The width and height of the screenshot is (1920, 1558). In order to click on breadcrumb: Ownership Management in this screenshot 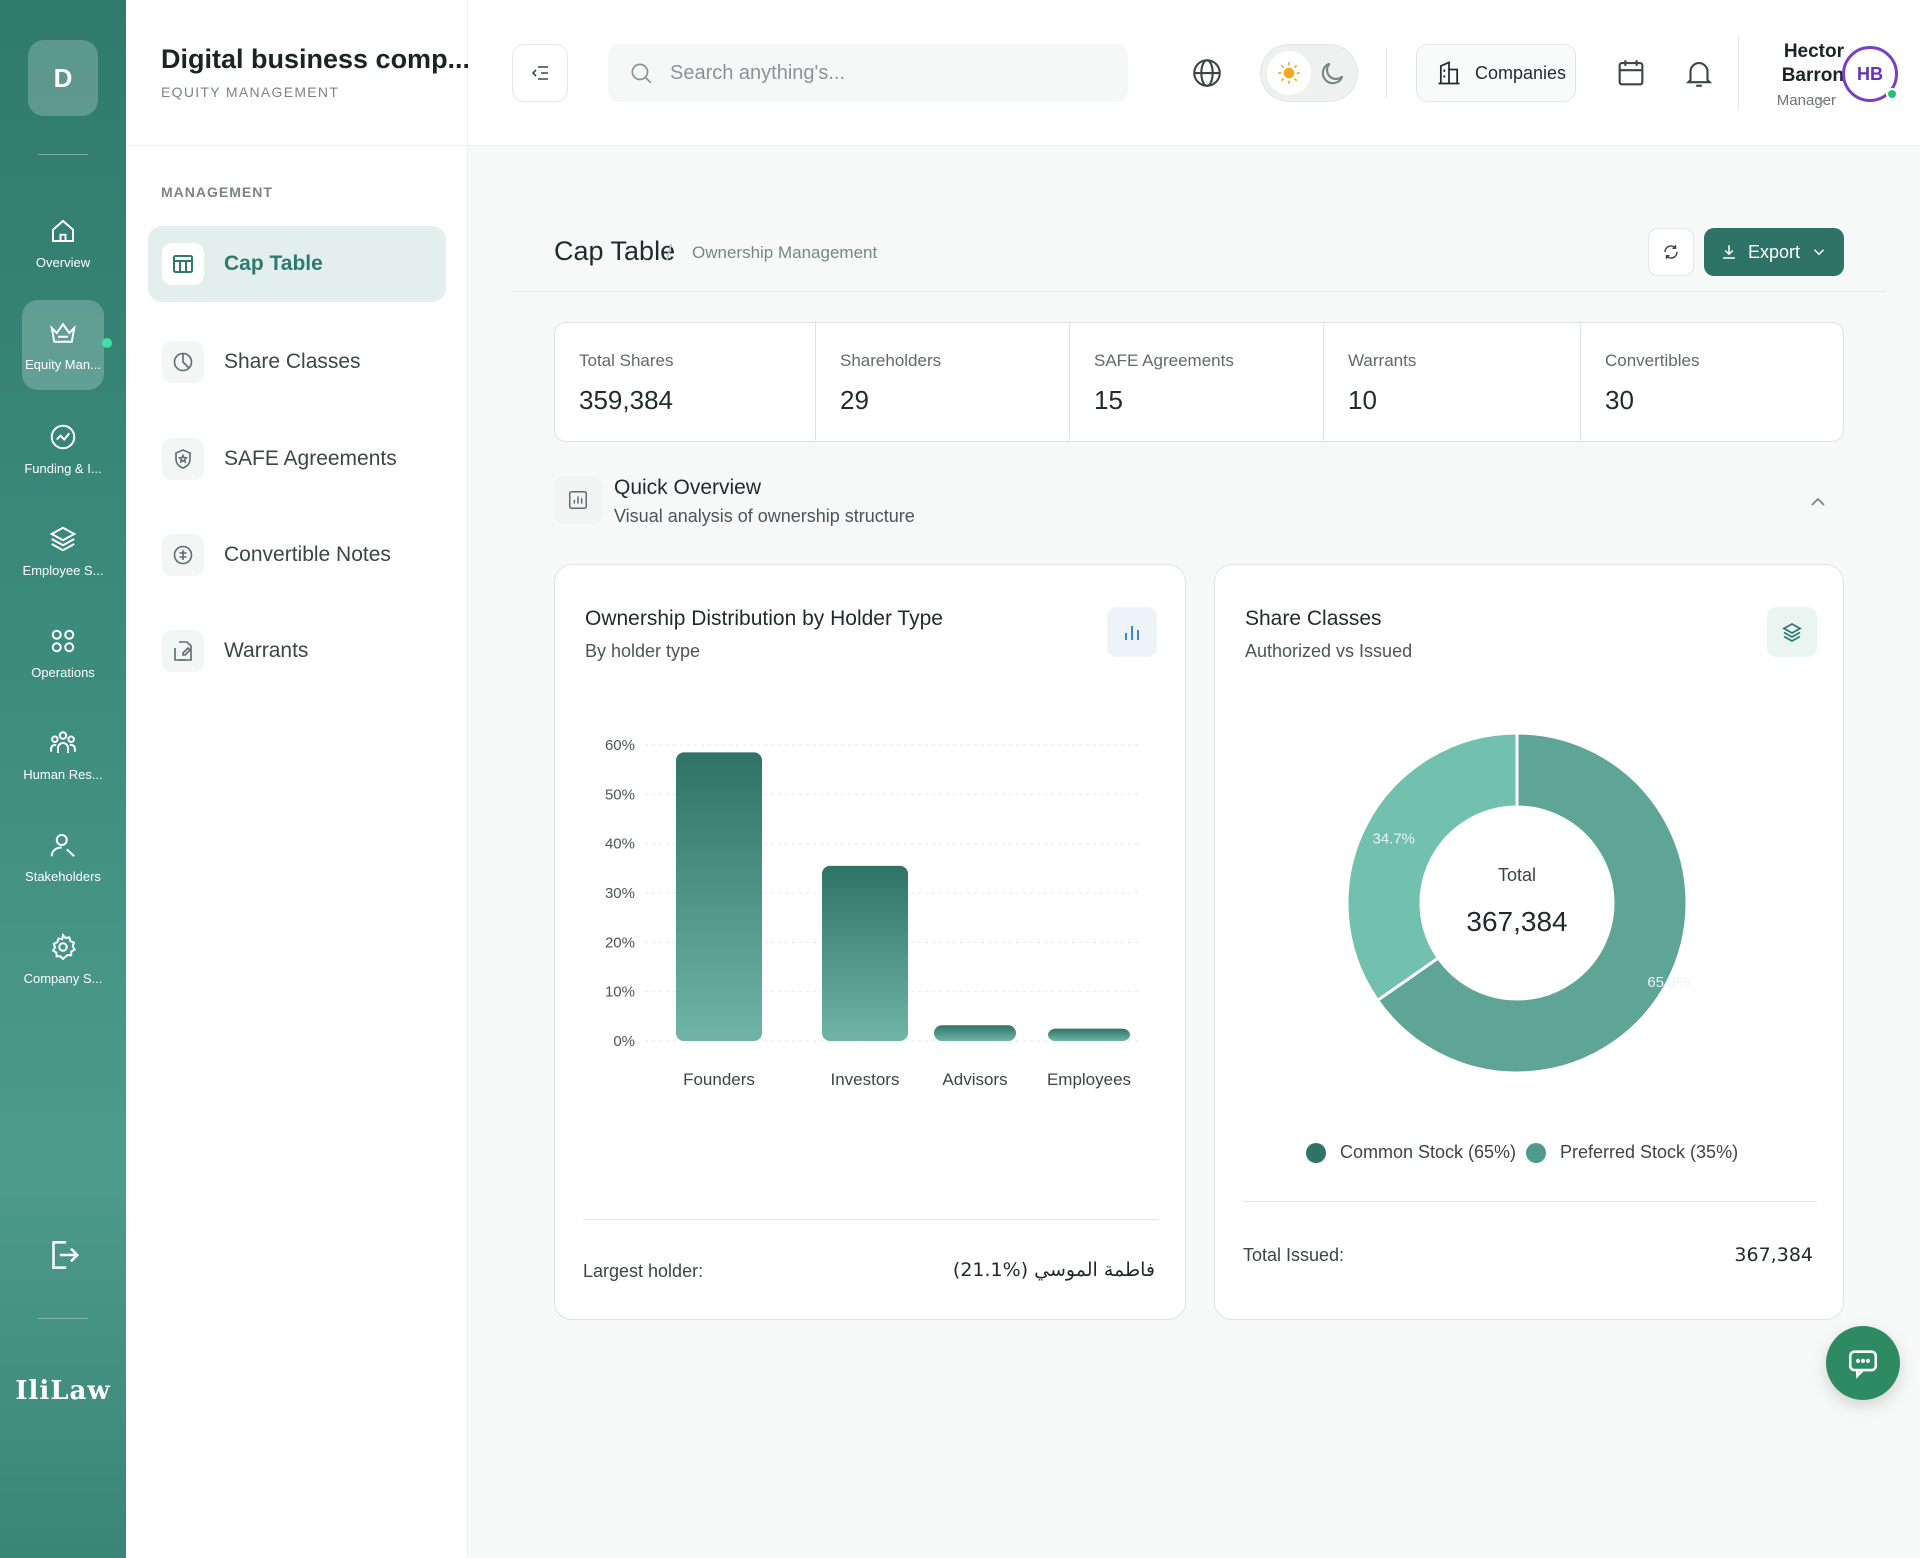, I will do `click(784, 253)`.